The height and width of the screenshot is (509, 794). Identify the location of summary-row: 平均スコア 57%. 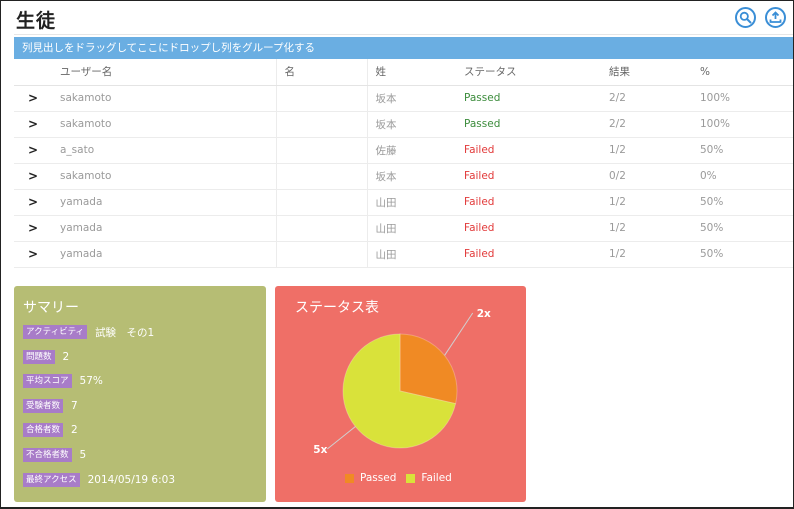
(63, 381).